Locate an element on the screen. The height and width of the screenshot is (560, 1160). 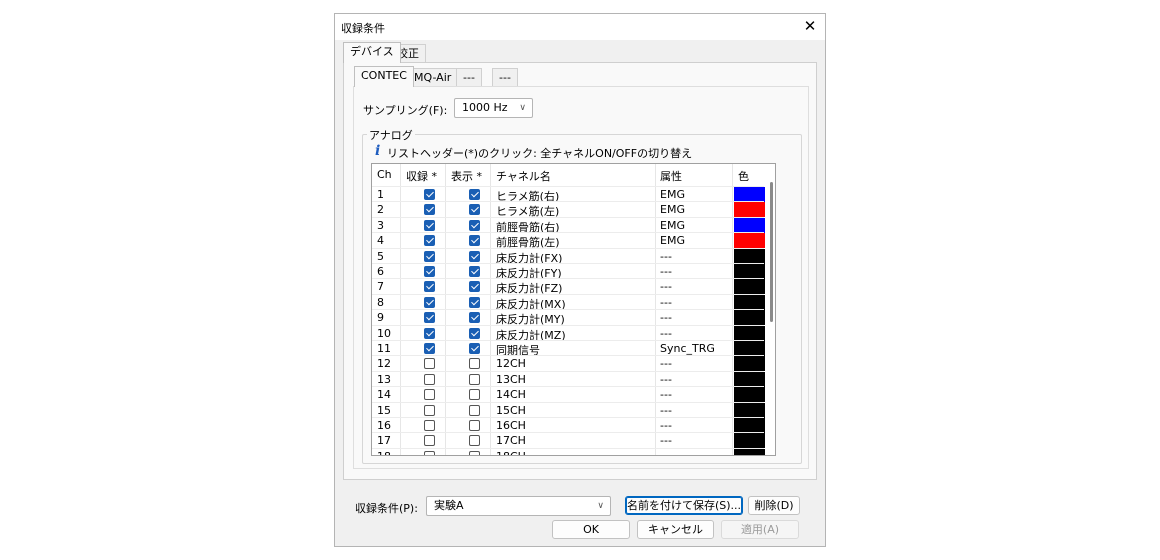
close-icon: ✕ is located at coordinates (810, 26).